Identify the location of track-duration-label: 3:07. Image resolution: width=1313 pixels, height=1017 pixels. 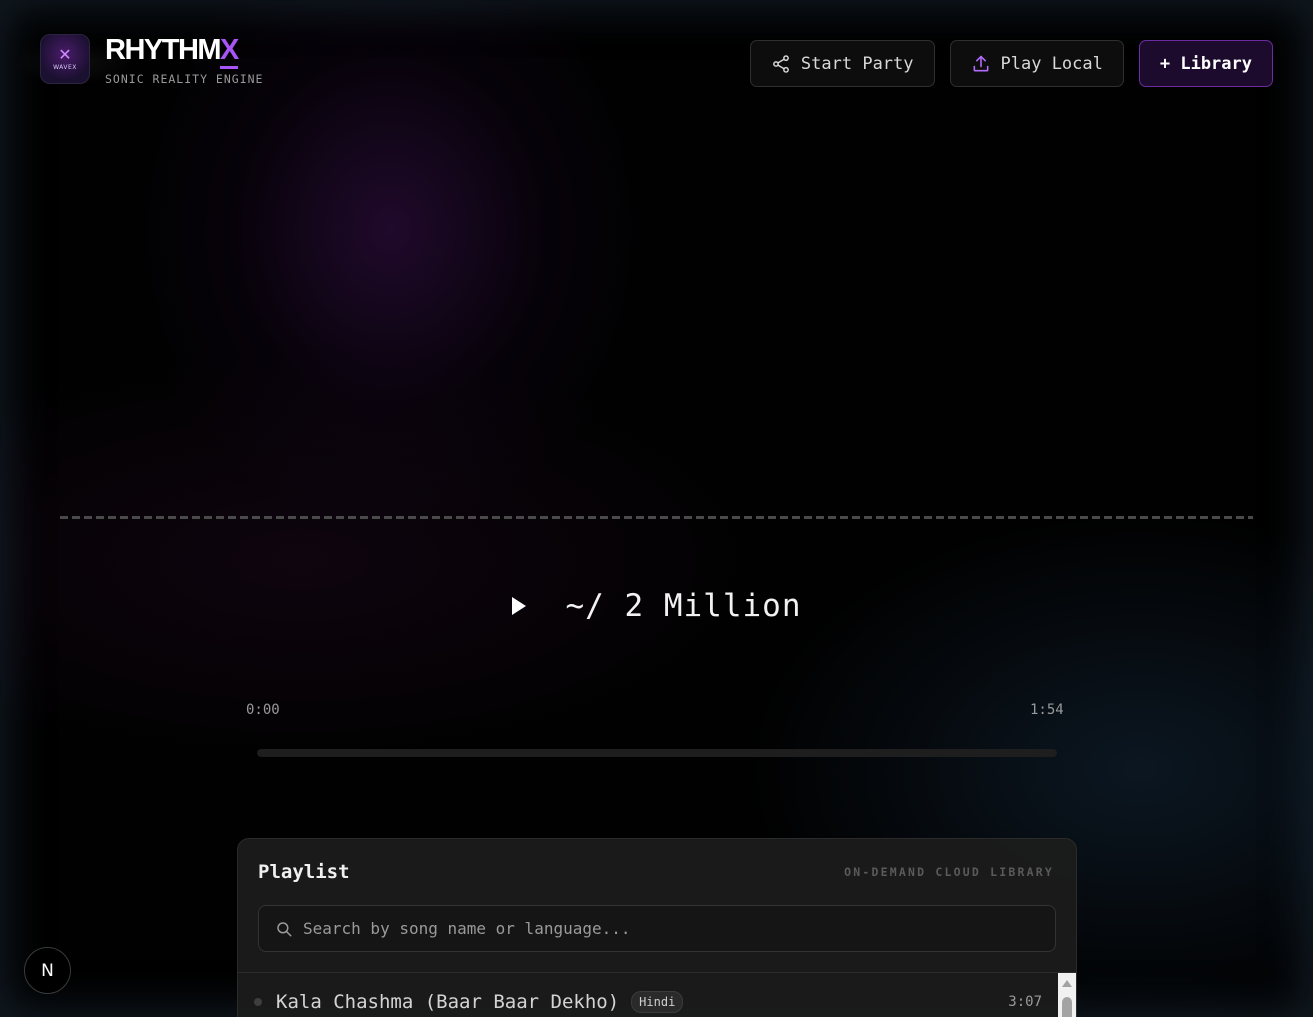
(1025, 1002).